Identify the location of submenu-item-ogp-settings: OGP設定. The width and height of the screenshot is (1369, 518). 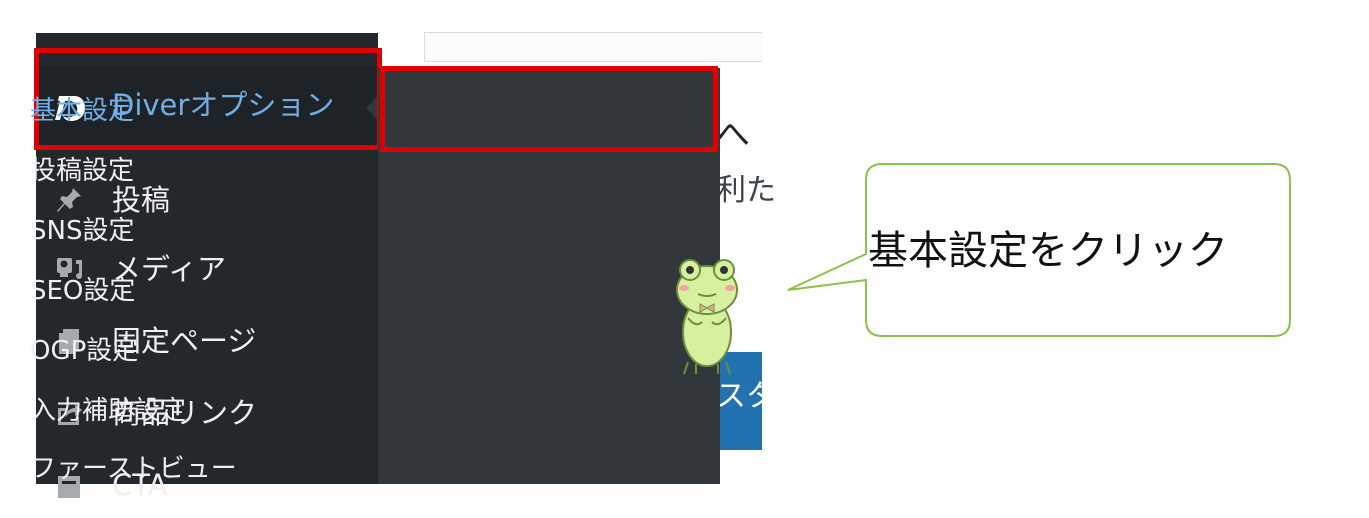
(84, 351).